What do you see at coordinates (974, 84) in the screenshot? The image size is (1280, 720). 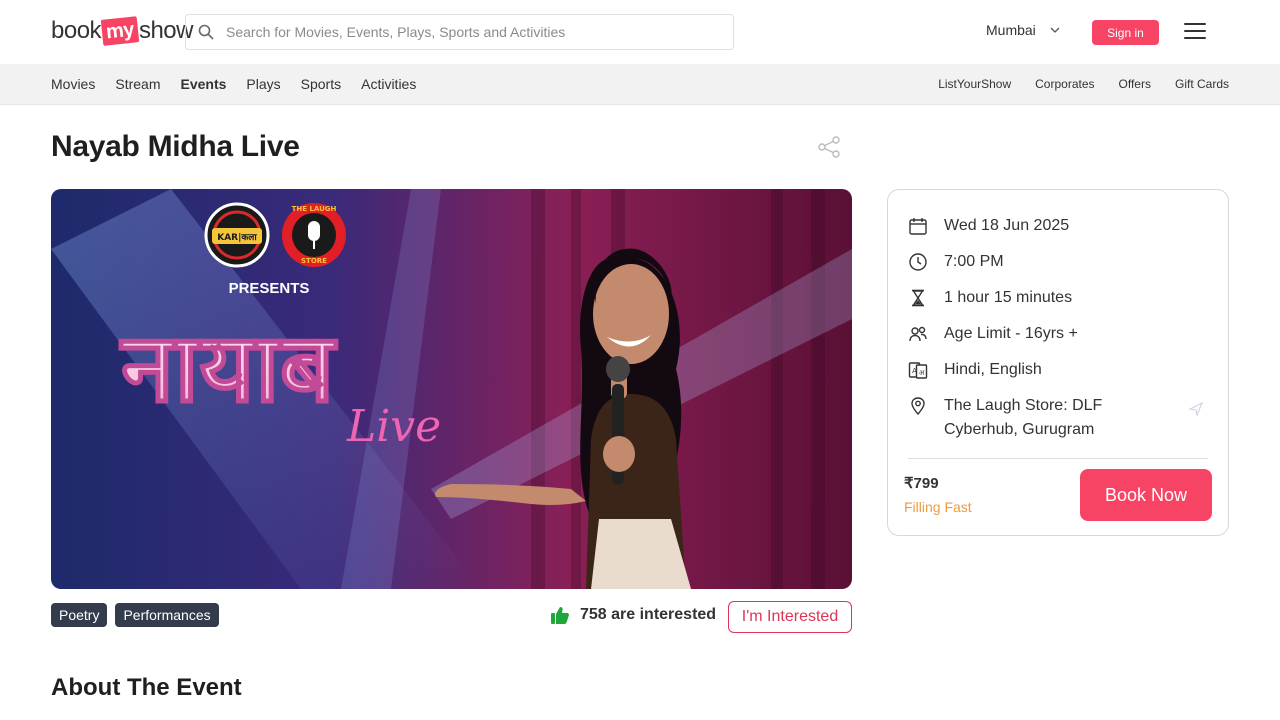 I see `nav-list-your-show: ListYourShow` at bounding box center [974, 84].